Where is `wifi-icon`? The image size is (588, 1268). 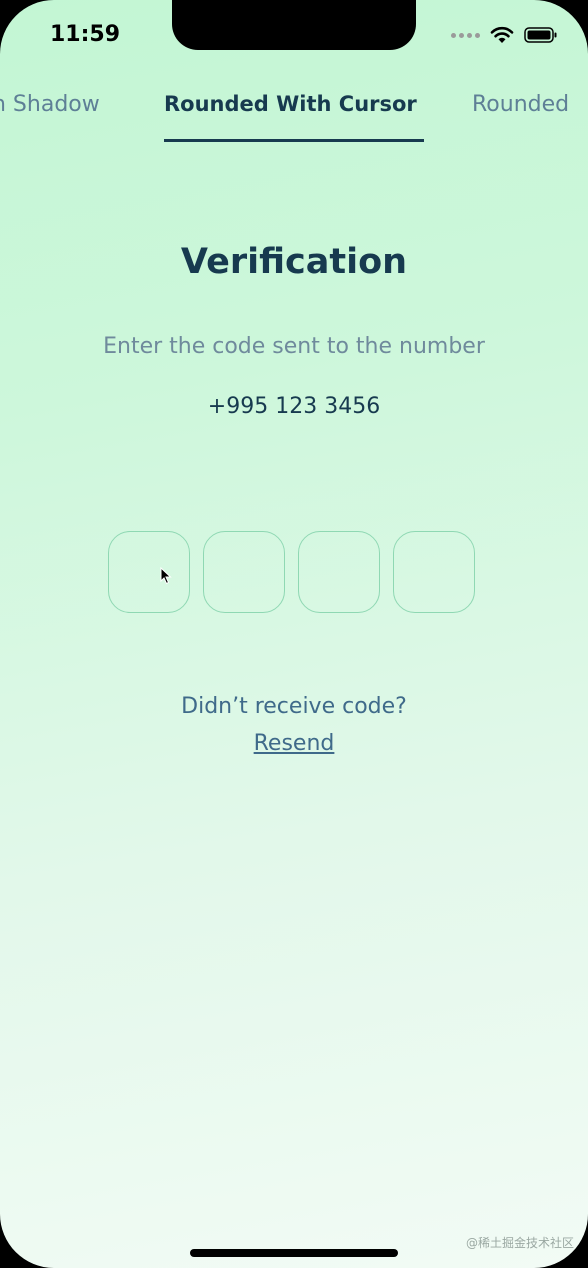
wifi-icon is located at coordinates (502, 34).